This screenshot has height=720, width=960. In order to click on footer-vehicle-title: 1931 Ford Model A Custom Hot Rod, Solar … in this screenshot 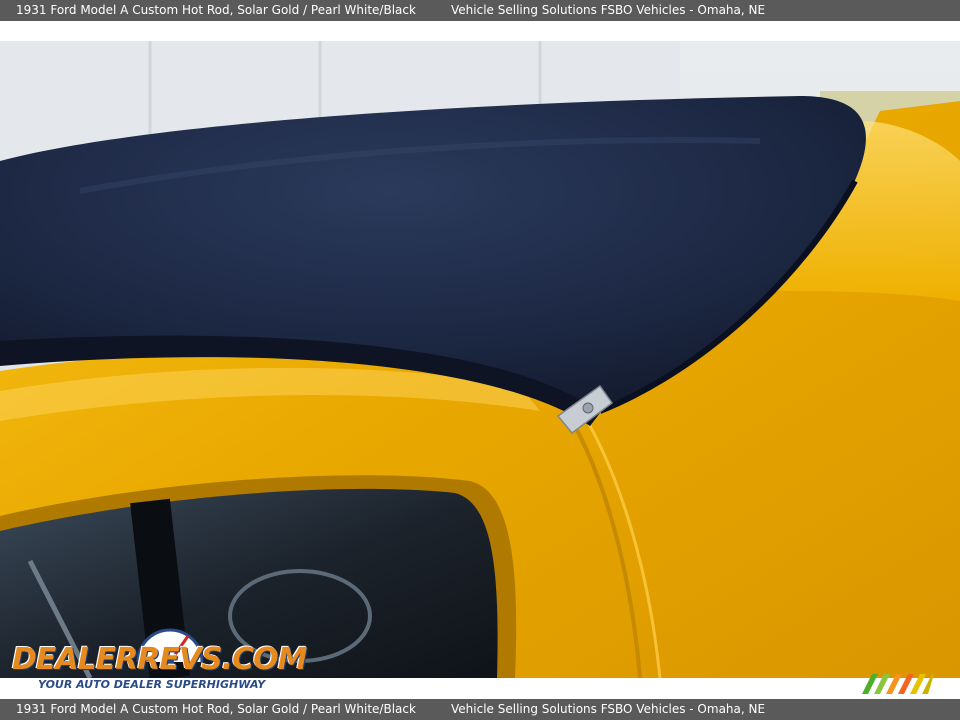, I will do `click(216, 709)`.